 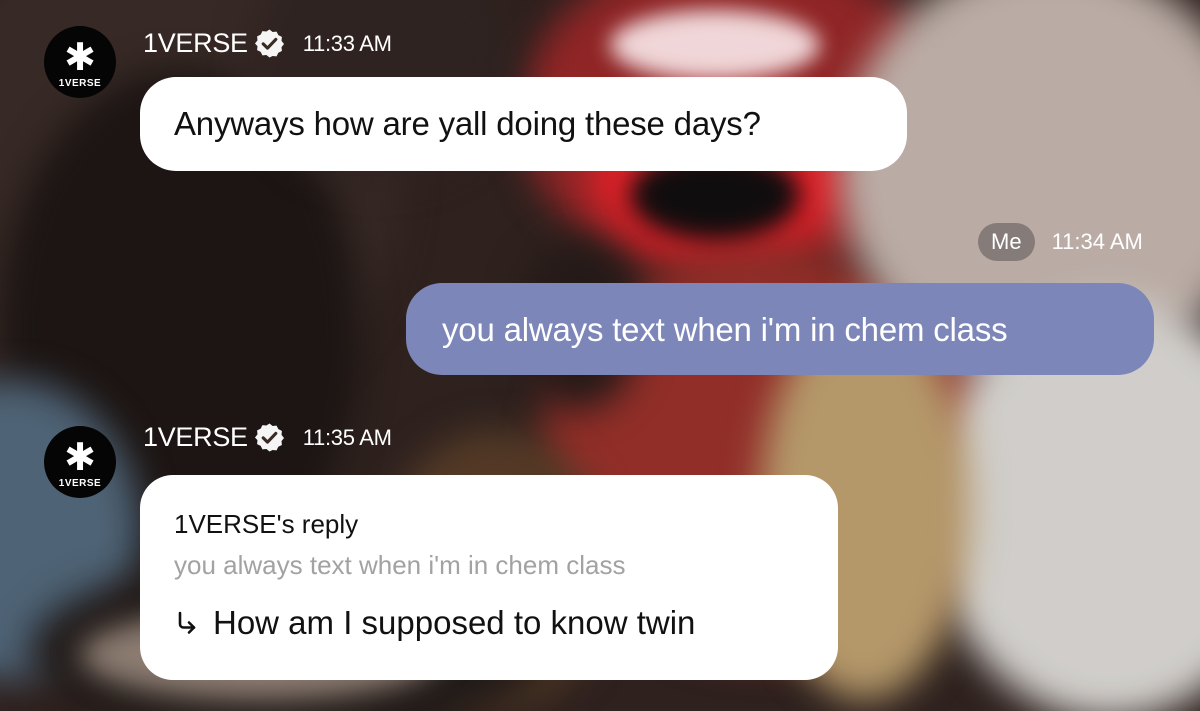 I want to click on reply-arrow-icon, so click(x=187, y=623).